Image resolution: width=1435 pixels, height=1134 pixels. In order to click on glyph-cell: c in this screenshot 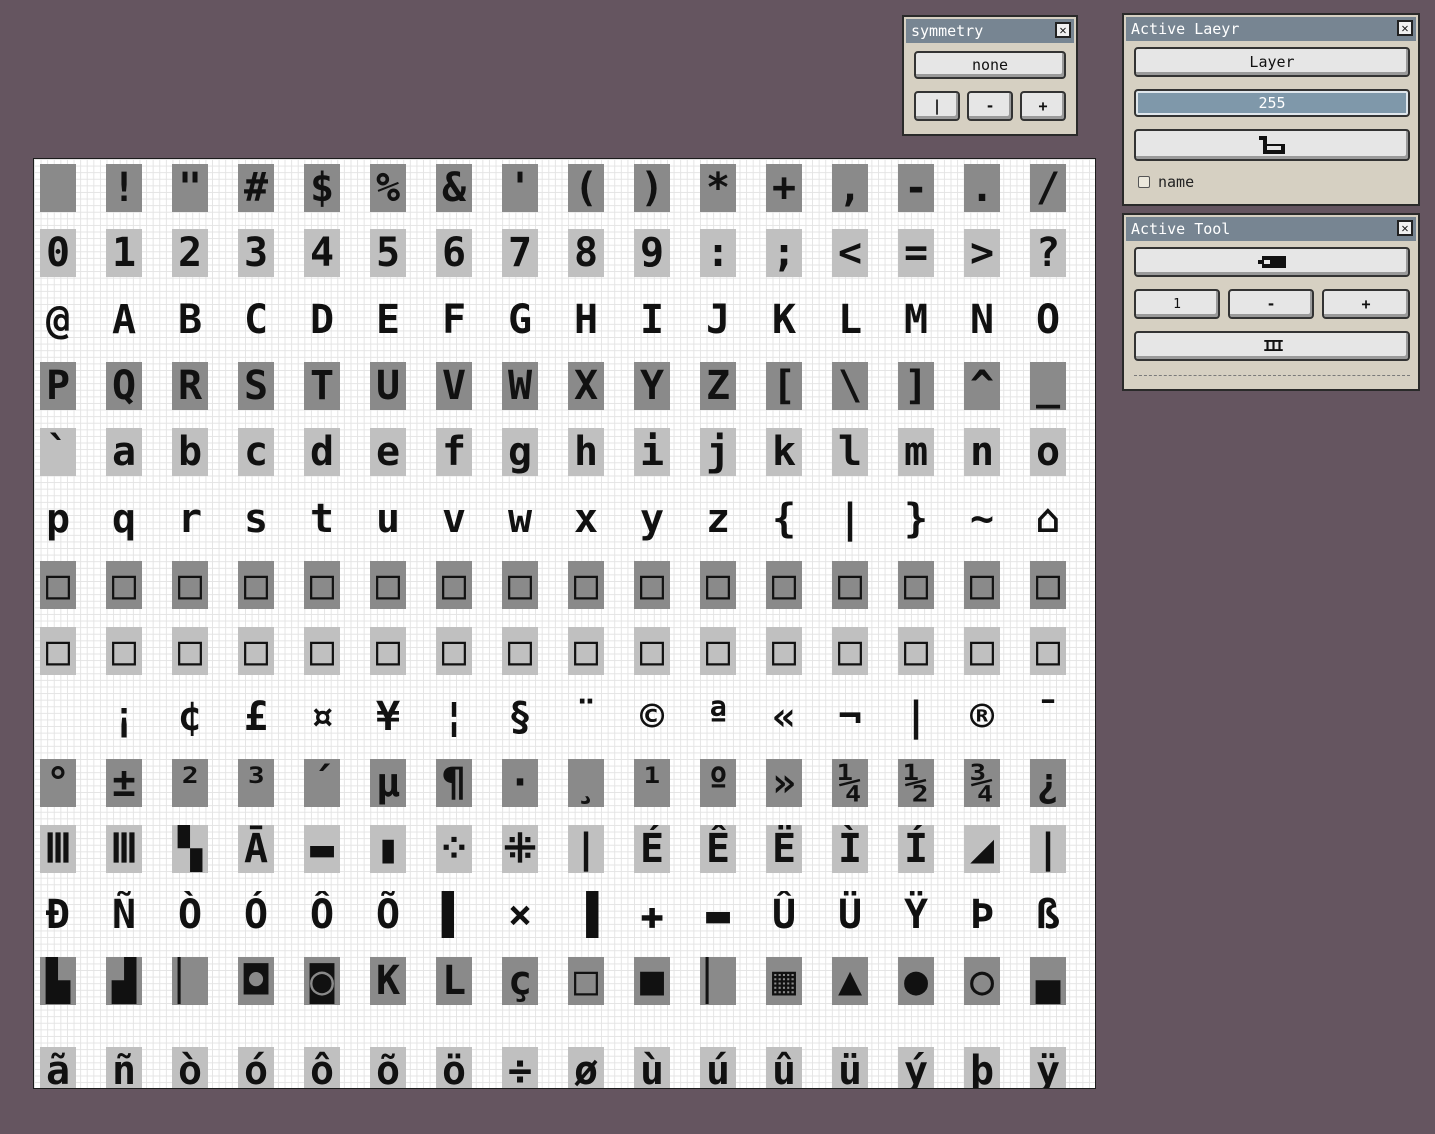, I will do `click(256, 452)`.